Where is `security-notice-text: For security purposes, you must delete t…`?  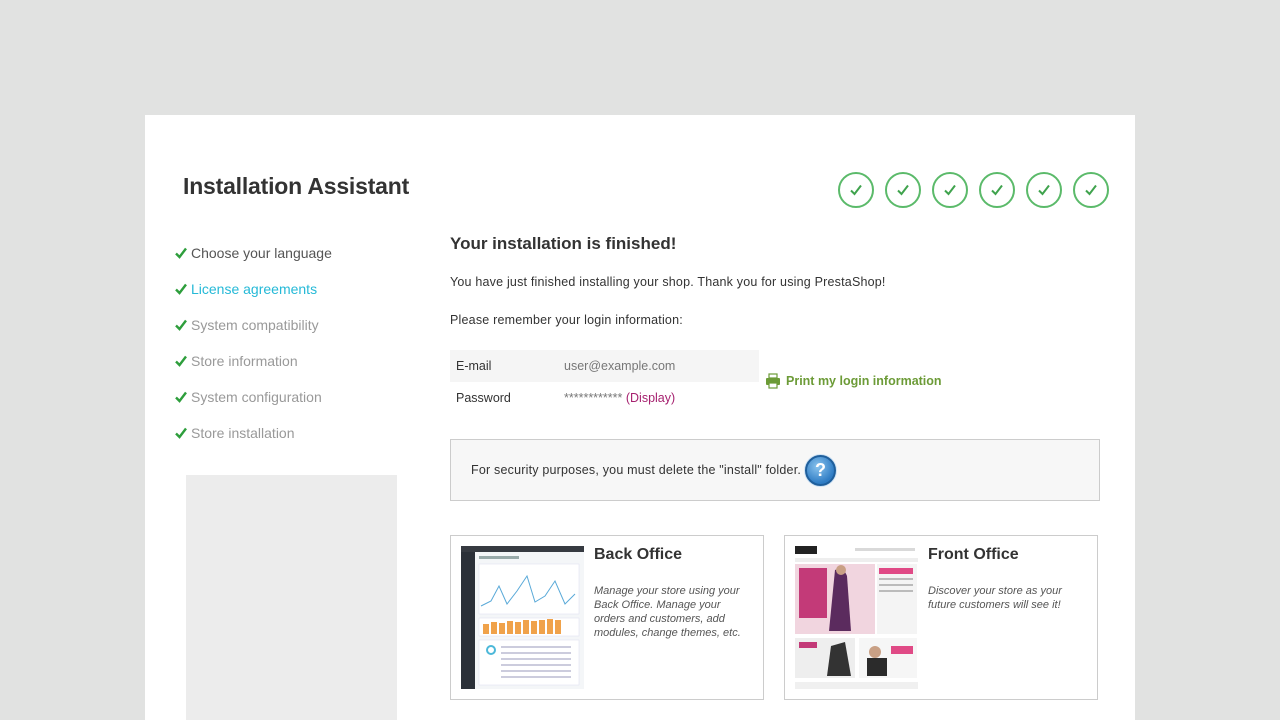 security-notice-text: For security purposes, you must delete t… is located at coordinates (636, 470).